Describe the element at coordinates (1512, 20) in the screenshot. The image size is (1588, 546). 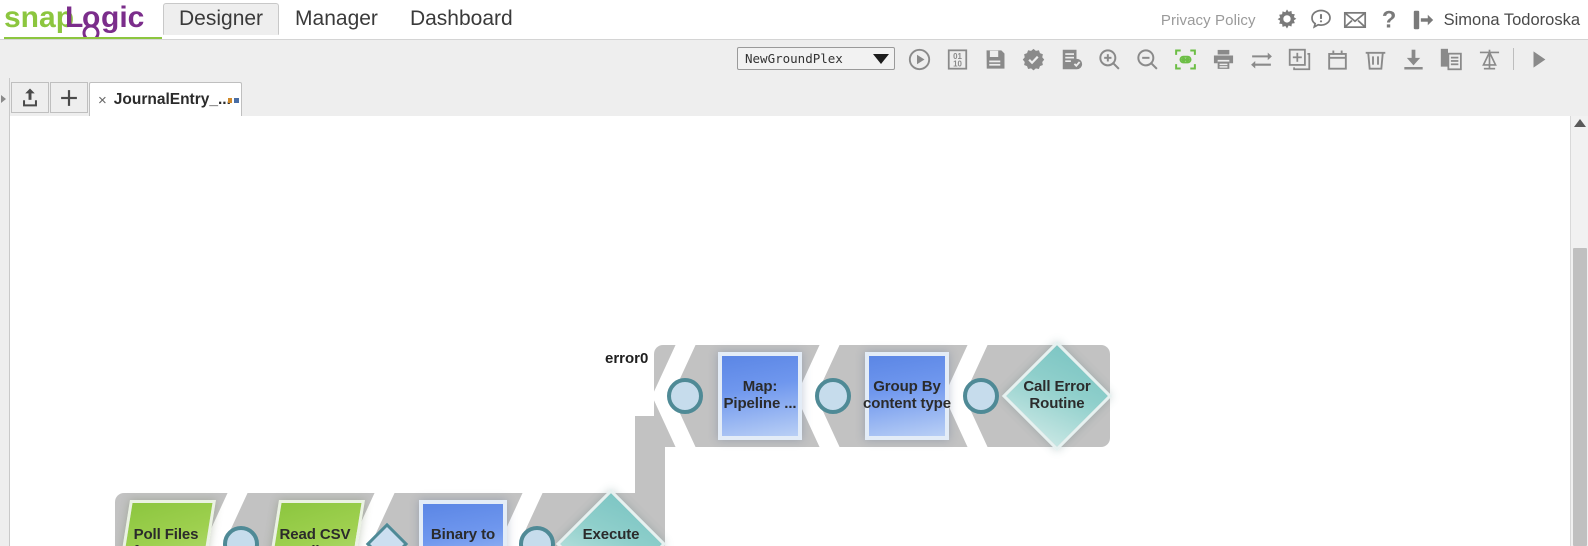
I see `user-name-label: Simona Todoroska` at that location.